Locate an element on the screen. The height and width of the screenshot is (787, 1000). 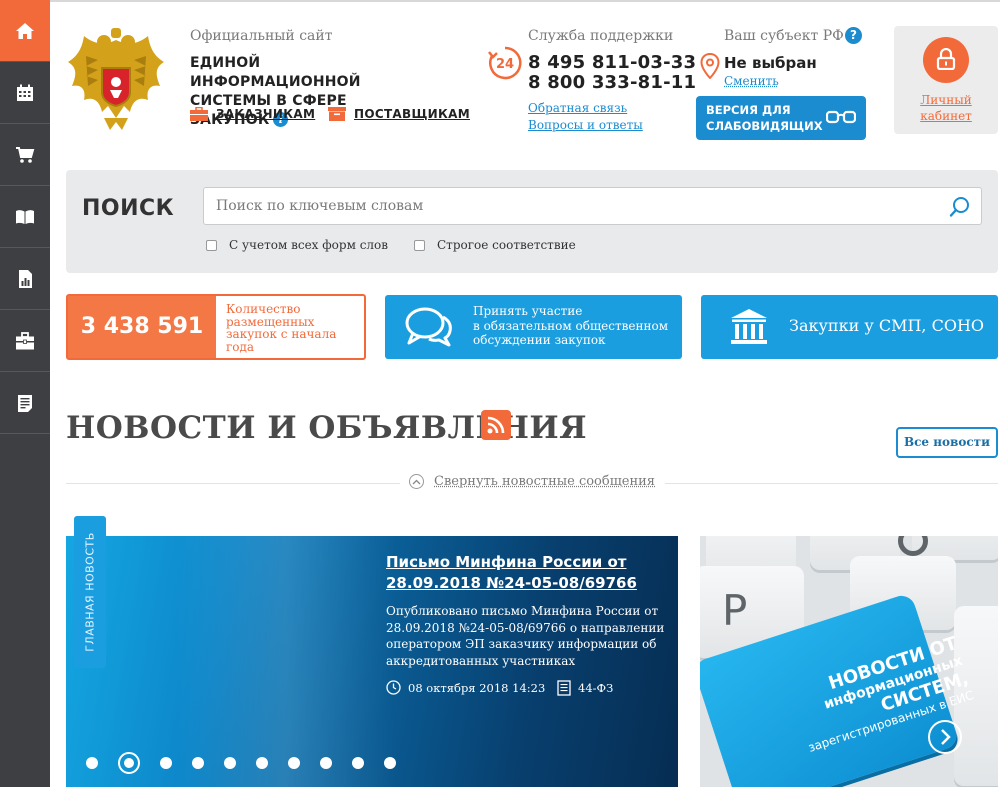
site-subtitle: Официальный сайт is located at coordinates (261, 36).